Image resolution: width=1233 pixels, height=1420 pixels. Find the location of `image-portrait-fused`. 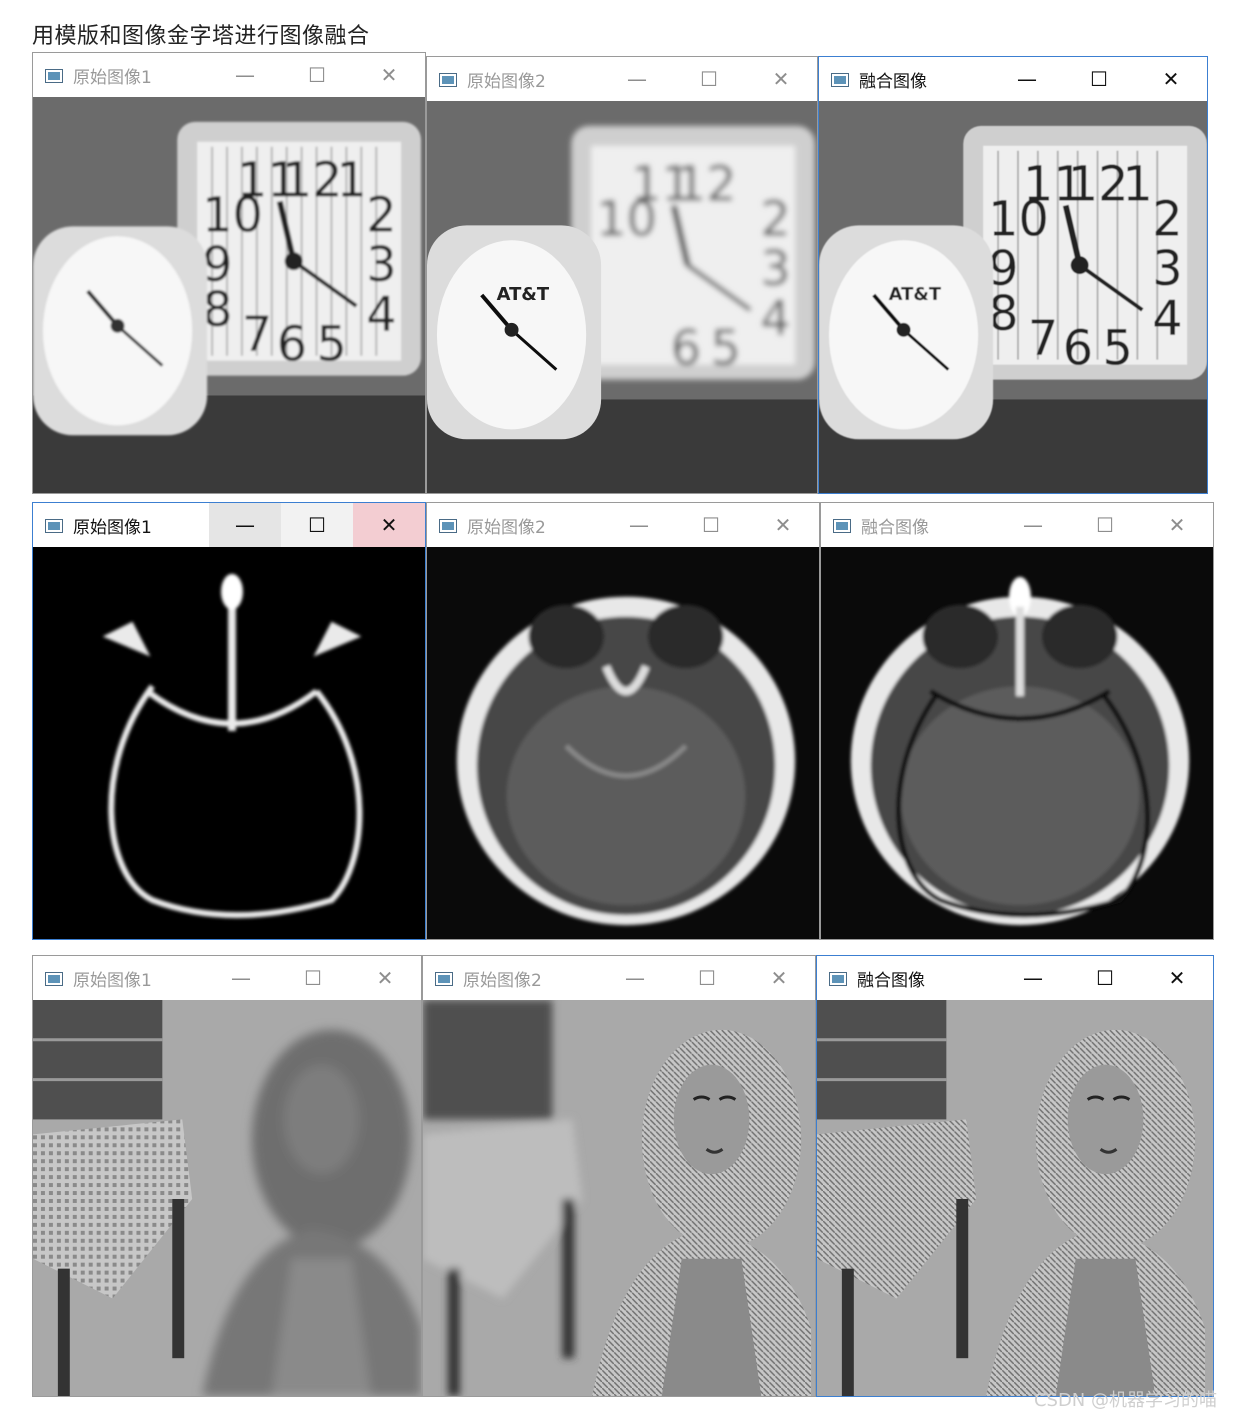

image-portrait-fused is located at coordinates (1015, 1198).